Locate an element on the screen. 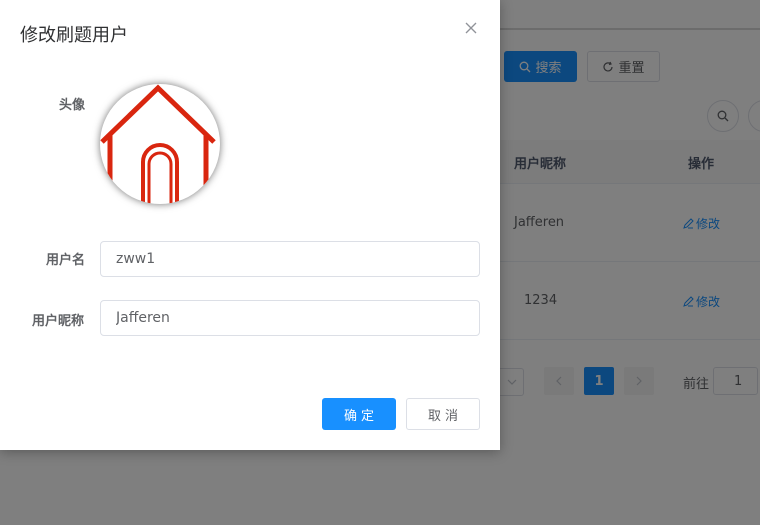  avatar-label: 头像 is located at coordinates (72, 105).